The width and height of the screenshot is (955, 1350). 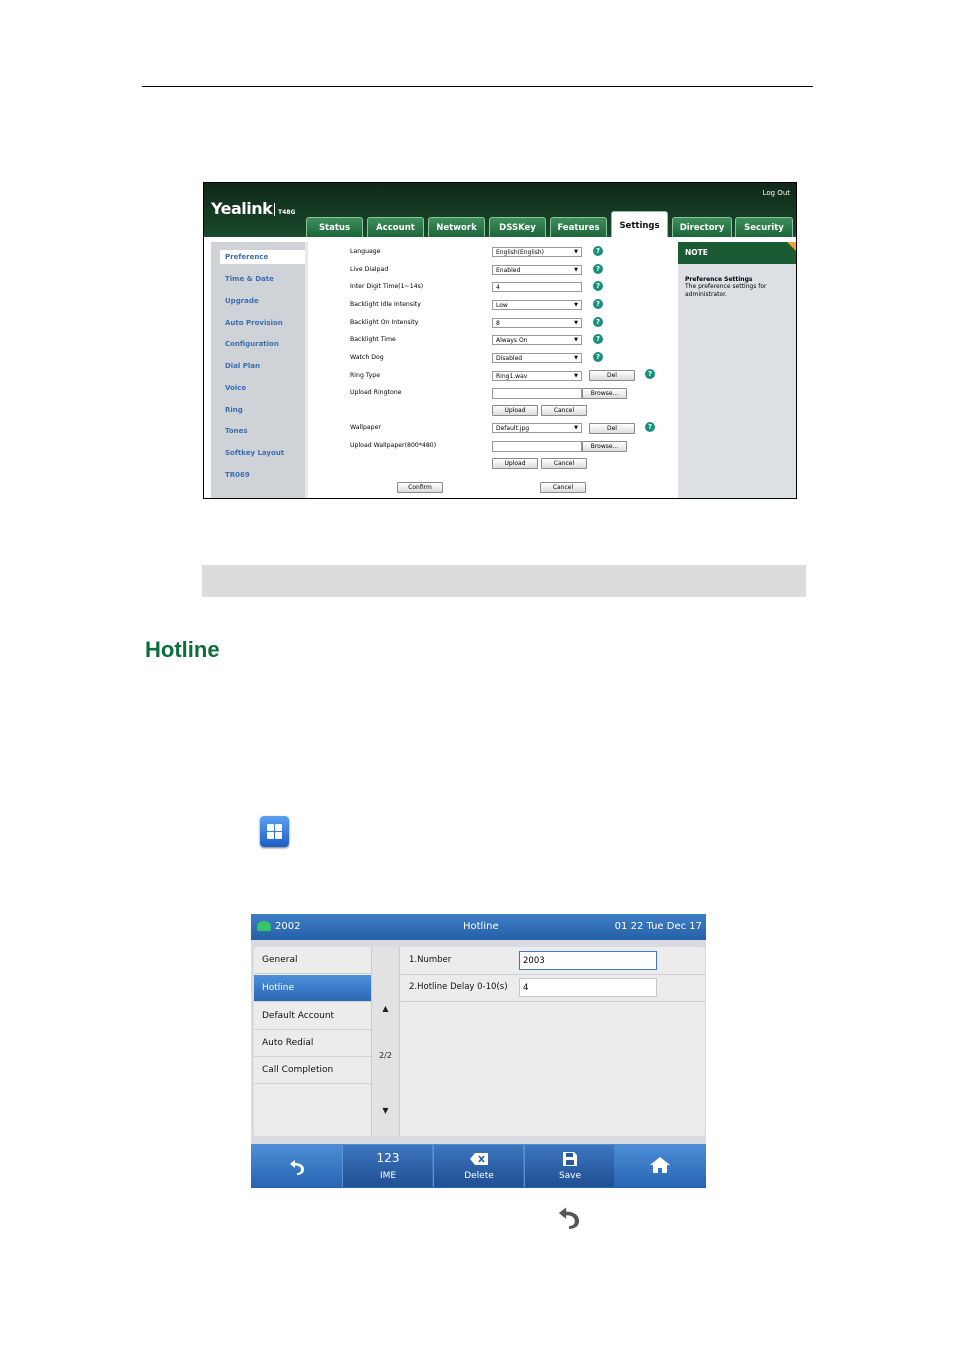 What do you see at coordinates (385, 1110) in the screenshot?
I see `scroll-down-icon: ▼` at bounding box center [385, 1110].